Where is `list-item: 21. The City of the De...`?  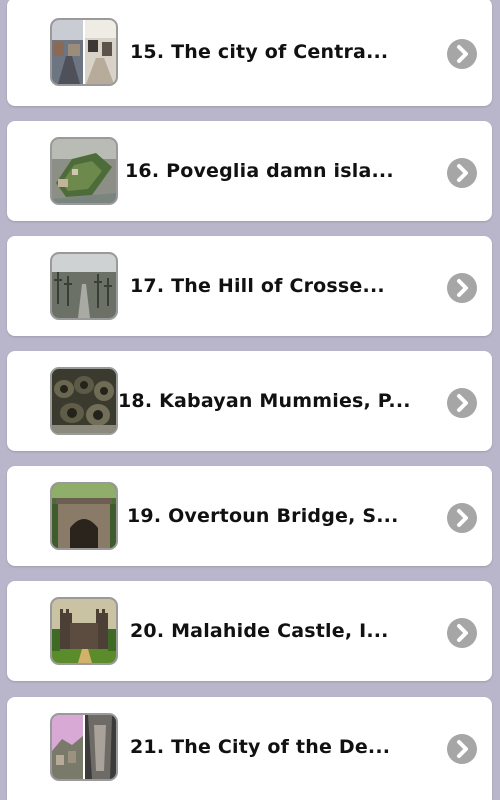
list-item: 21. The City of the De... is located at coordinates (249, 748).